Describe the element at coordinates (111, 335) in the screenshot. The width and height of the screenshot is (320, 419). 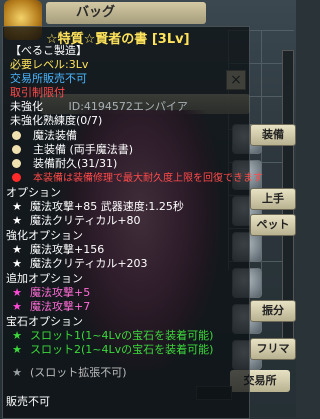
I see `gem-option-row: ★ スロット1(1~4Lvの宝石を装着可能)` at that location.